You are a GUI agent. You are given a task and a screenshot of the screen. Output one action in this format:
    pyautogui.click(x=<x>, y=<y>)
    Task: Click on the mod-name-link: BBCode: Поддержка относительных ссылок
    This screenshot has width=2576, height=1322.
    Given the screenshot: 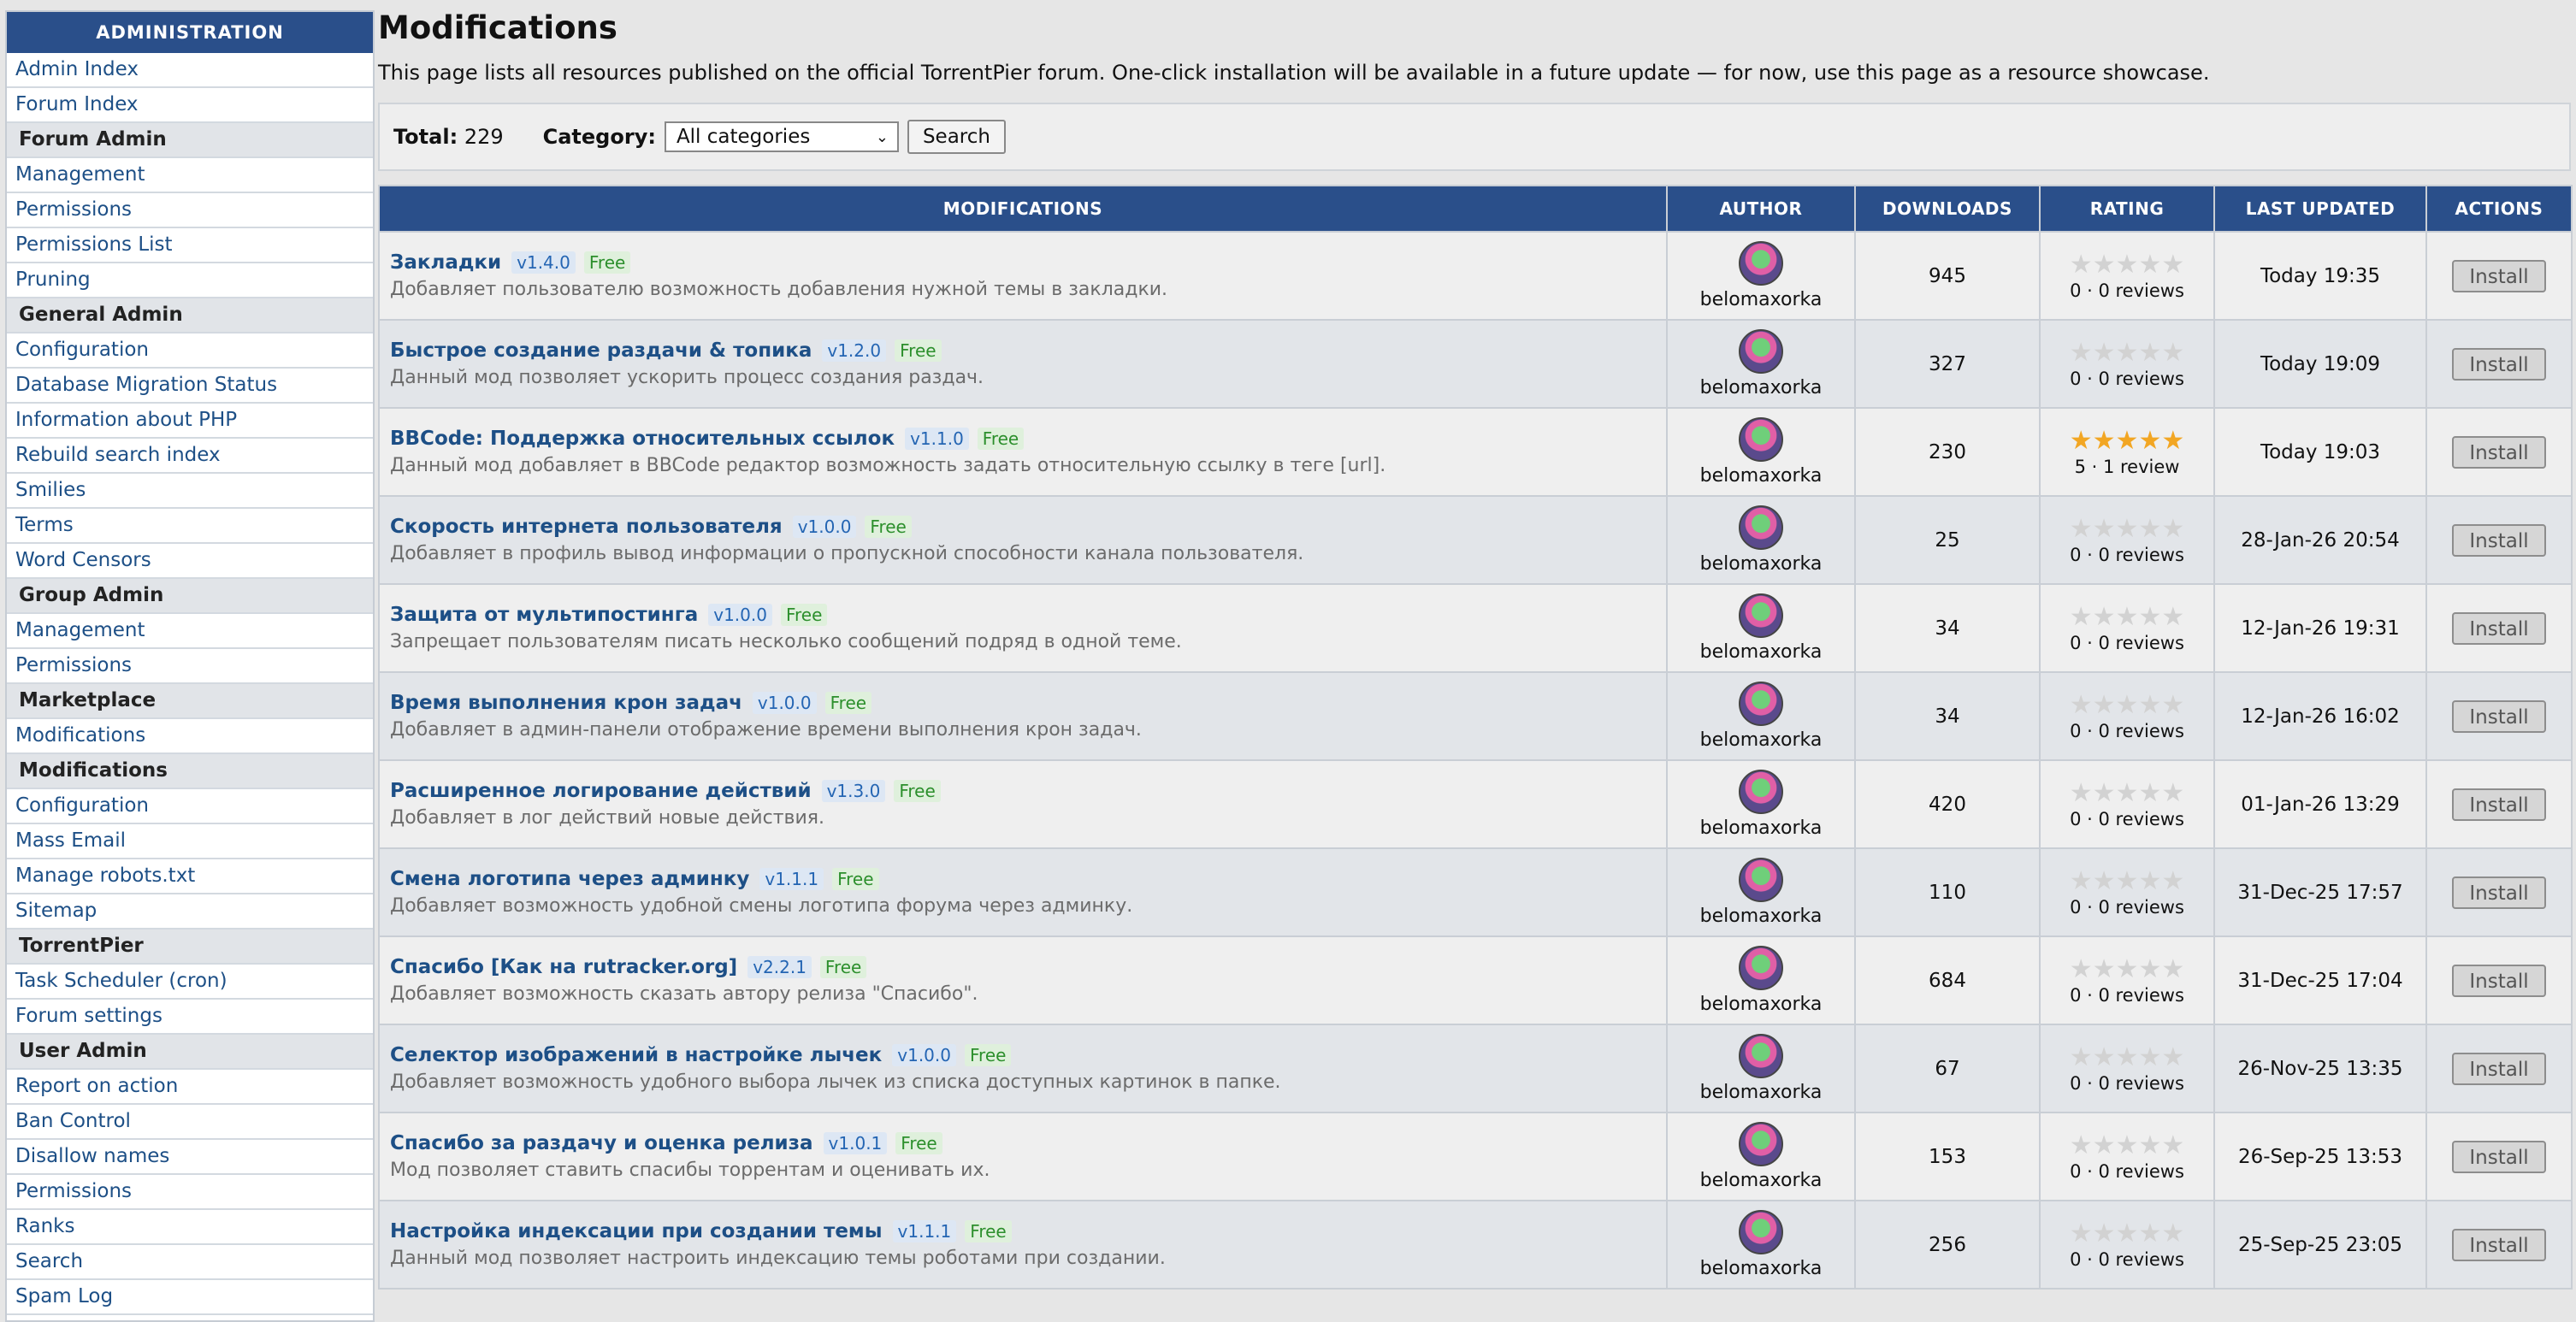 What is the action you would take?
    pyautogui.click(x=642, y=439)
    